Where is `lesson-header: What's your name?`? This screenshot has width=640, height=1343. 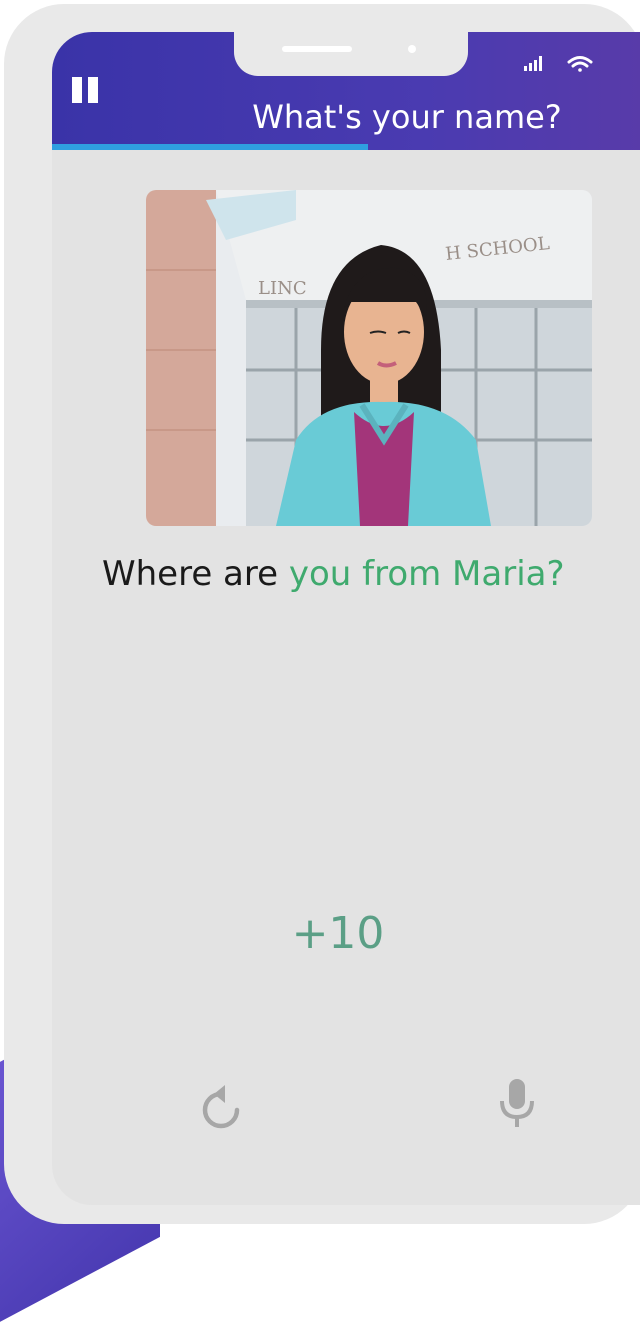
lesson-header: What's your name? is located at coordinates (346, 91).